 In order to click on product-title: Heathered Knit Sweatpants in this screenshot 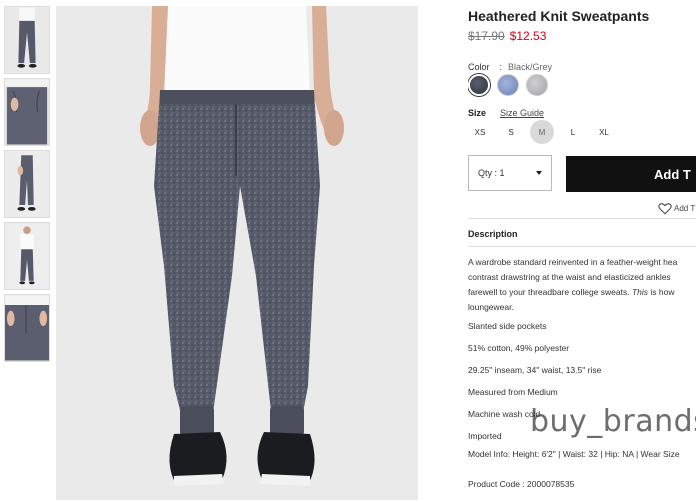, I will do `click(559, 16)`.